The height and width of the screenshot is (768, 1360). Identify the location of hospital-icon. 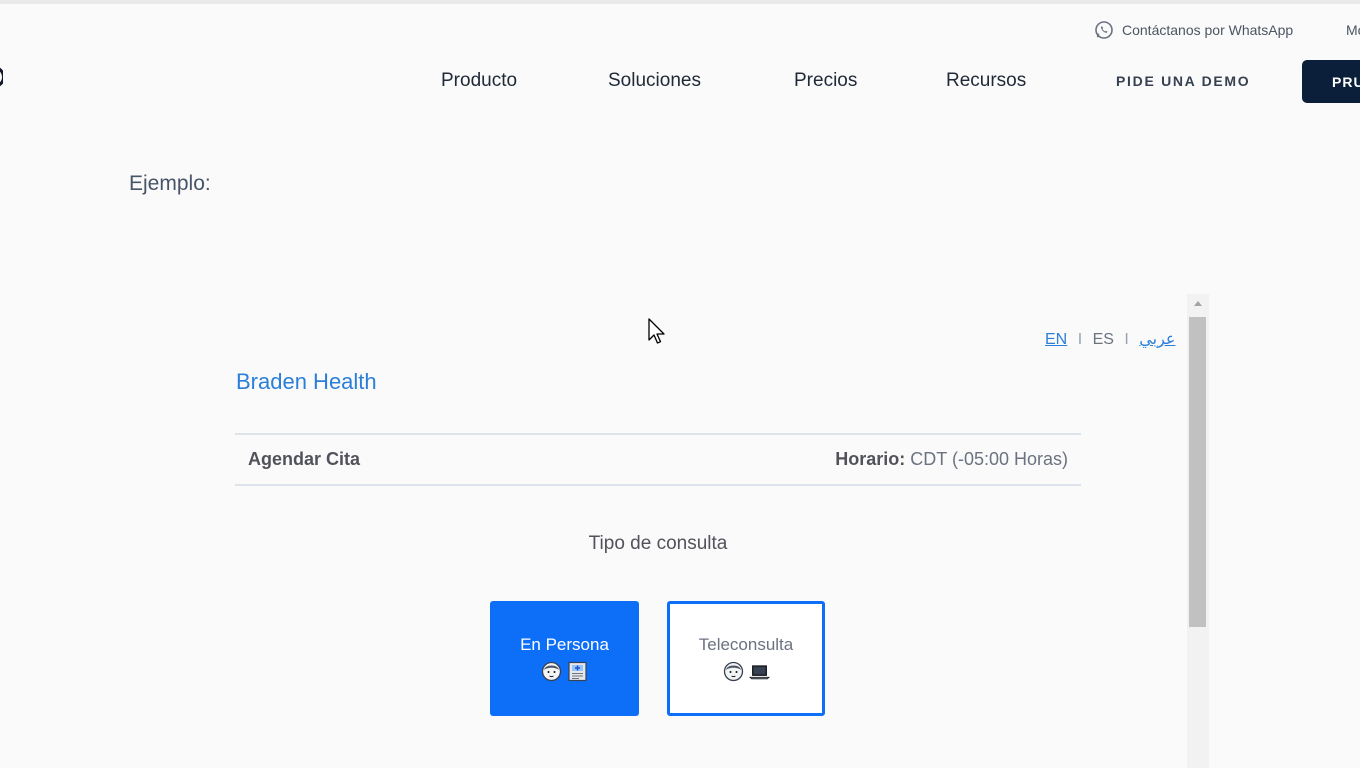
(577, 671).